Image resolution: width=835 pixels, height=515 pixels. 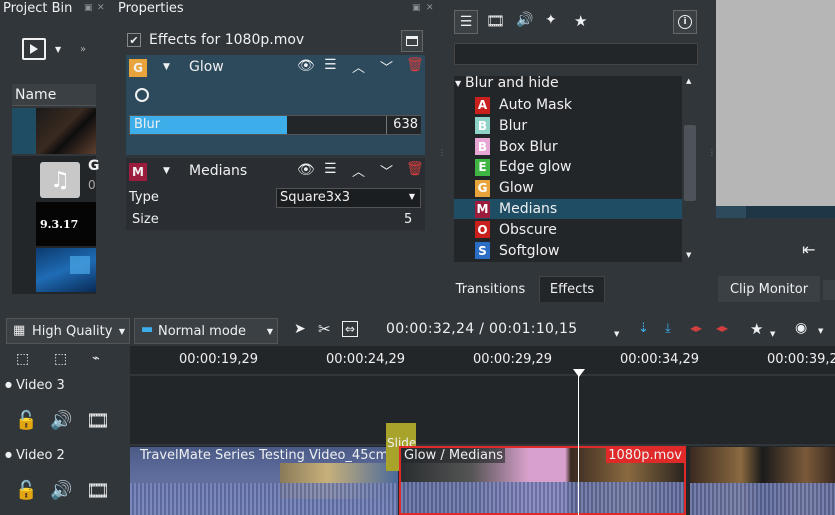 I want to click on effect-item: A Auto Mask, so click(x=568, y=105).